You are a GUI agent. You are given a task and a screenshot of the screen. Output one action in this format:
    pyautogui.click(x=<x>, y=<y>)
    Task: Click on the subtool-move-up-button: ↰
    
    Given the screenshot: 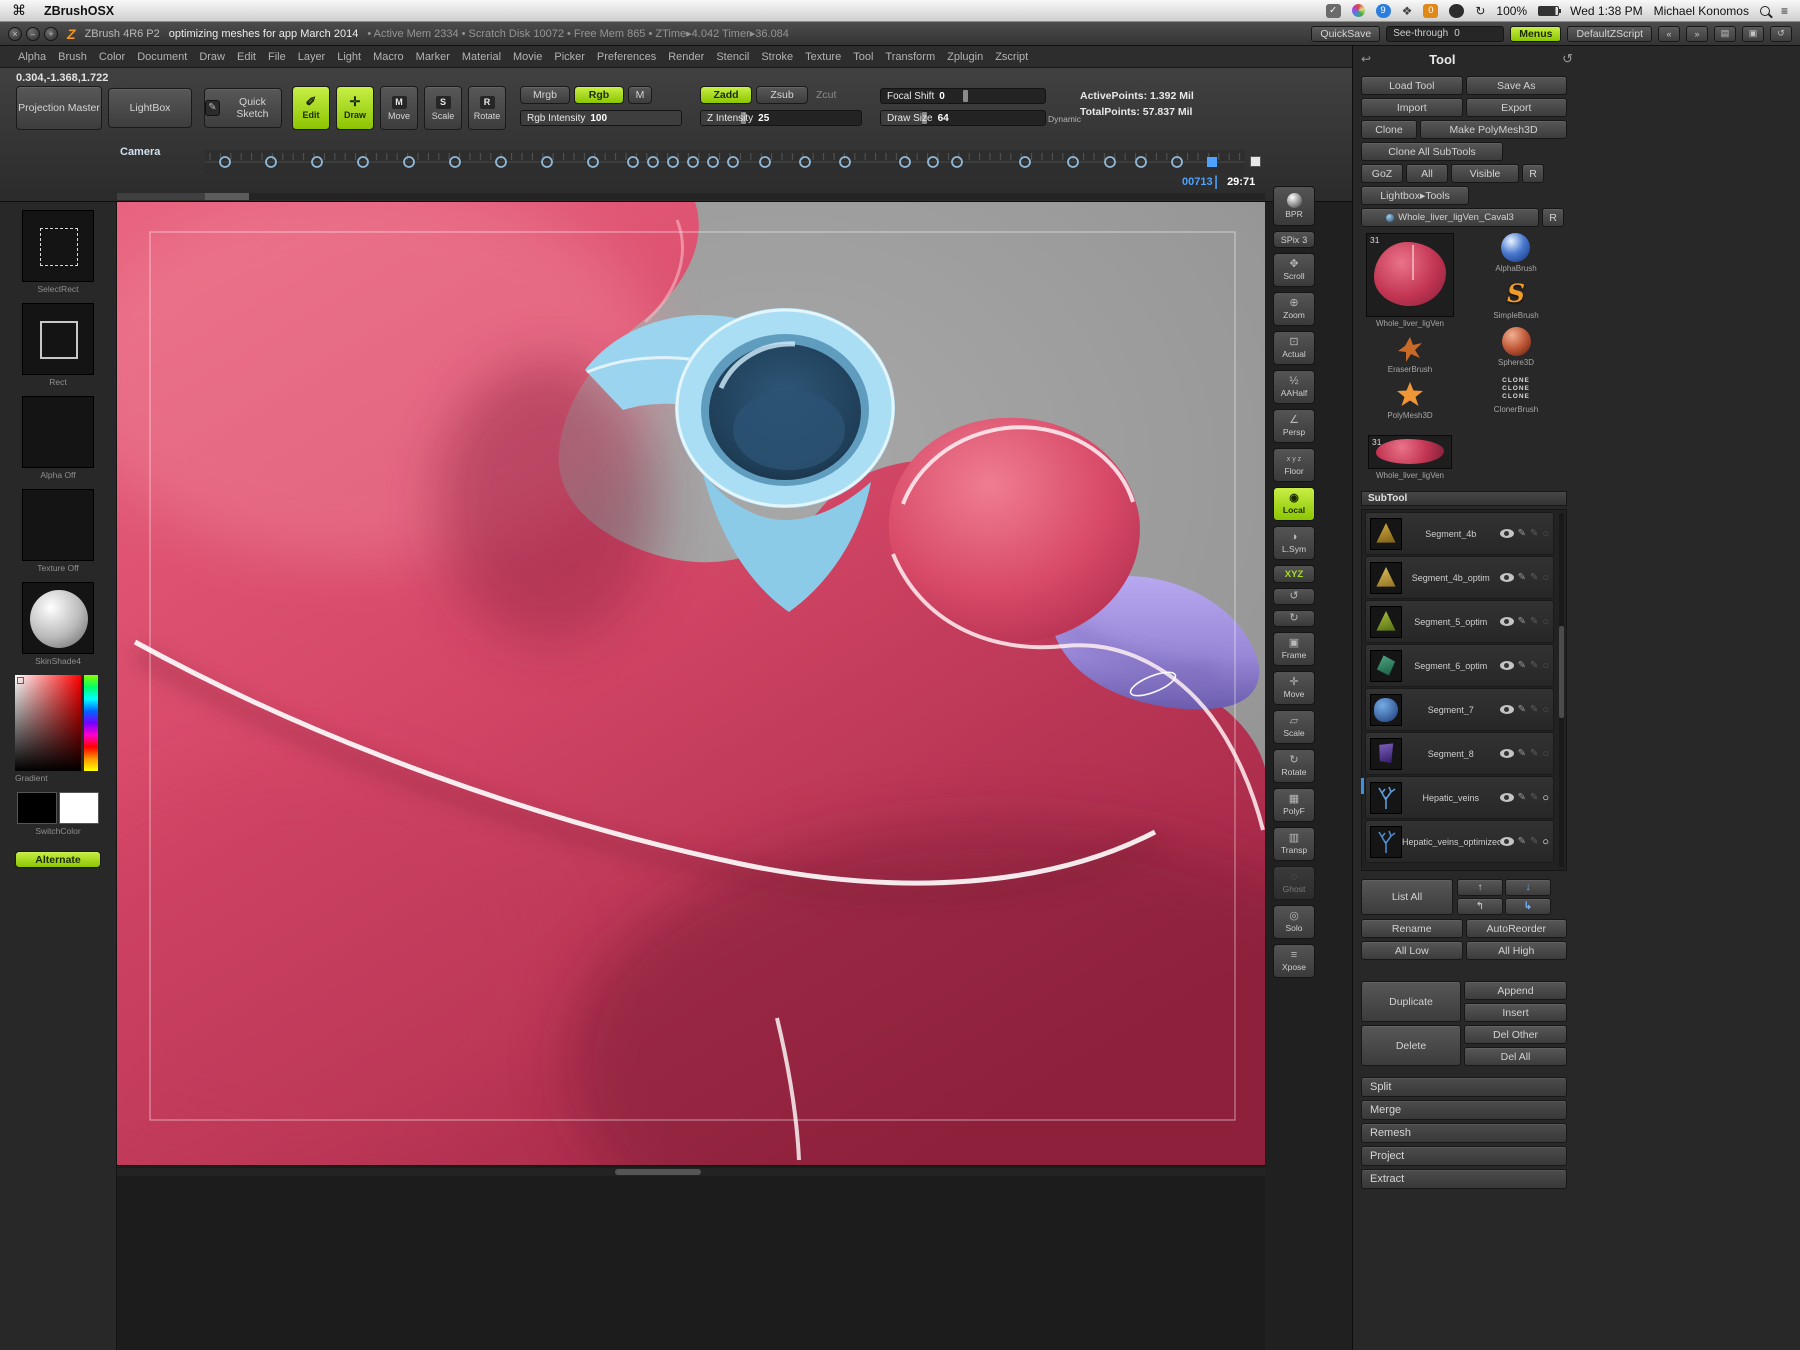 What is the action you would take?
    pyautogui.click(x=1480, y=906)
    